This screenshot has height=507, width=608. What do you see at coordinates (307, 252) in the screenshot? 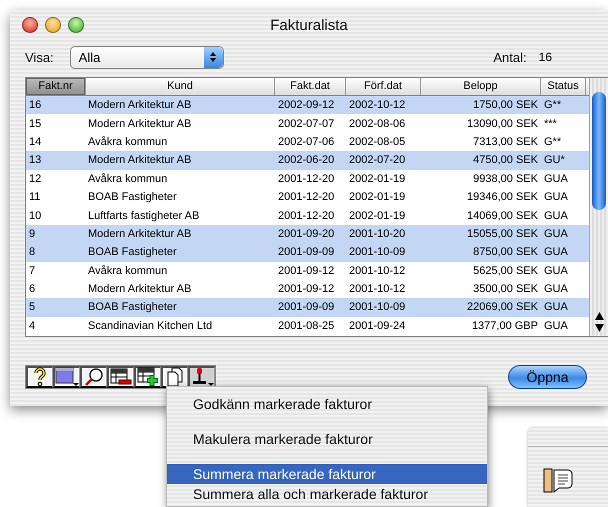
I see `table-row: 8 BOAB Fastigheter 2001-09-09 2001-10-09 8750,00 SEK GUA` at bounding box center [307, 252].